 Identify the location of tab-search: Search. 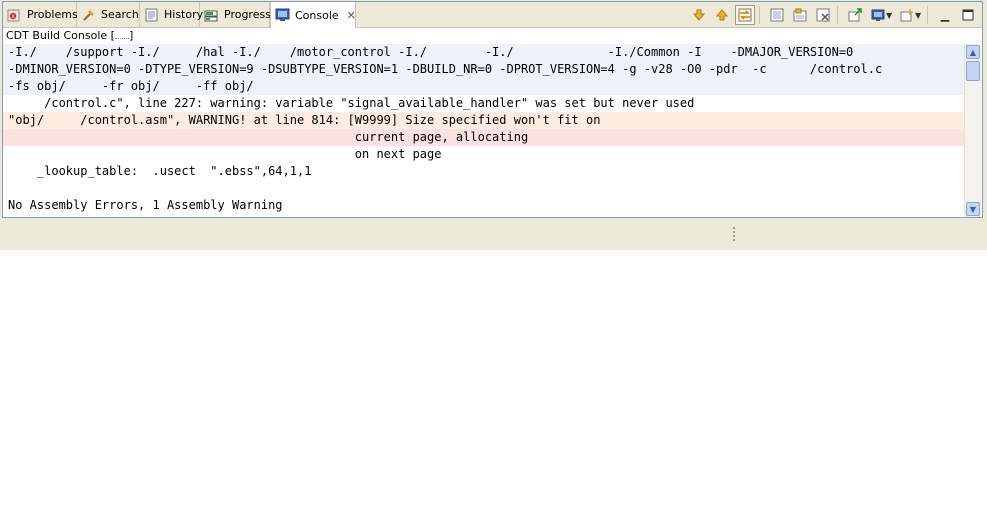
(108, 14).